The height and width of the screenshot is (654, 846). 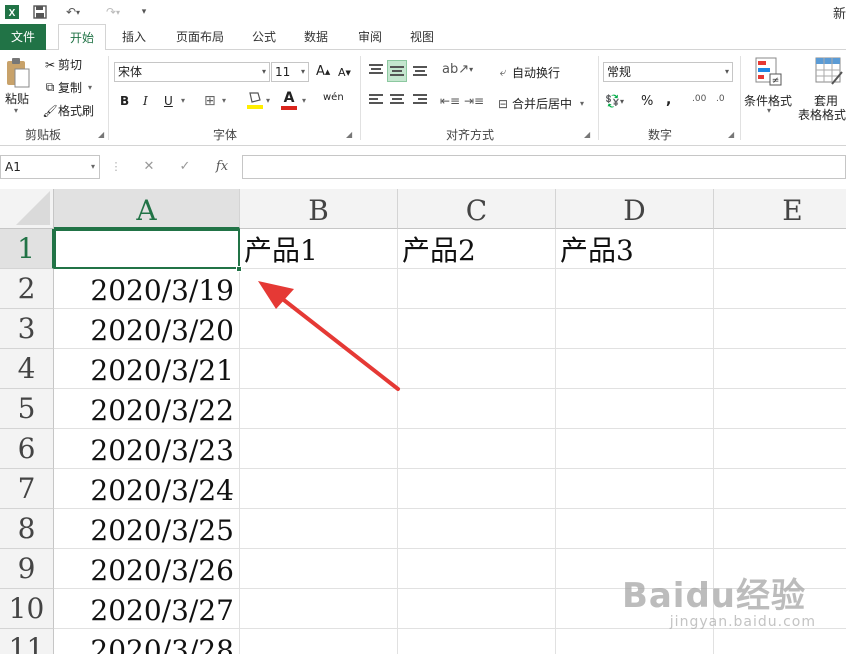 What do you see at coordinates (635, 209) in the screenshot?
I see `column-header-d: D` at bounding box center [635, 209].